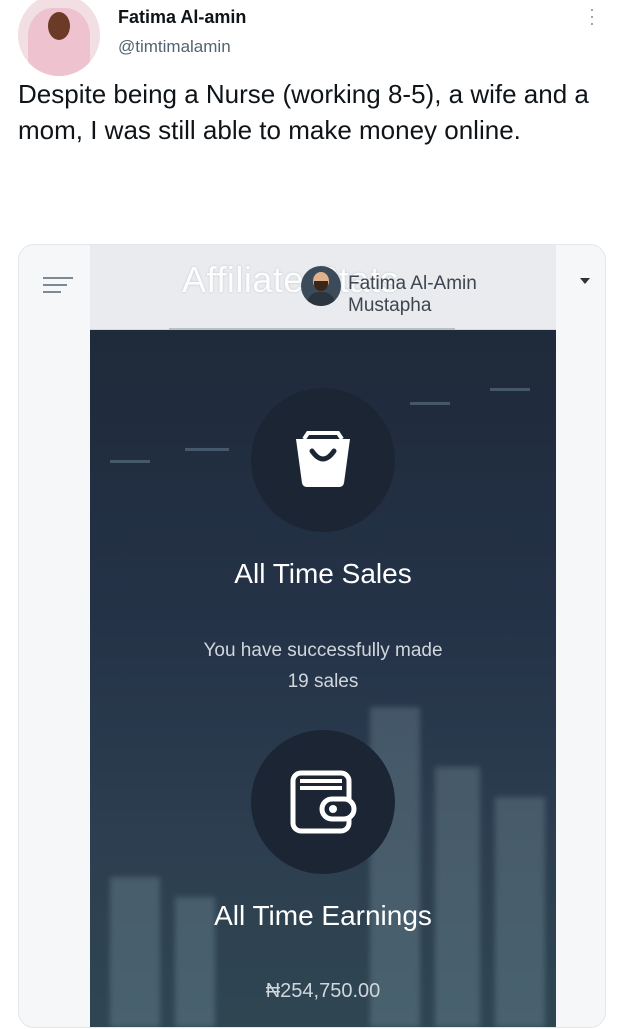 This screenshot has width=623, height=1029. Describe the element at coordinates (323, 650) in the screenshot. I see `sales-description: You have successfully made` at that location.